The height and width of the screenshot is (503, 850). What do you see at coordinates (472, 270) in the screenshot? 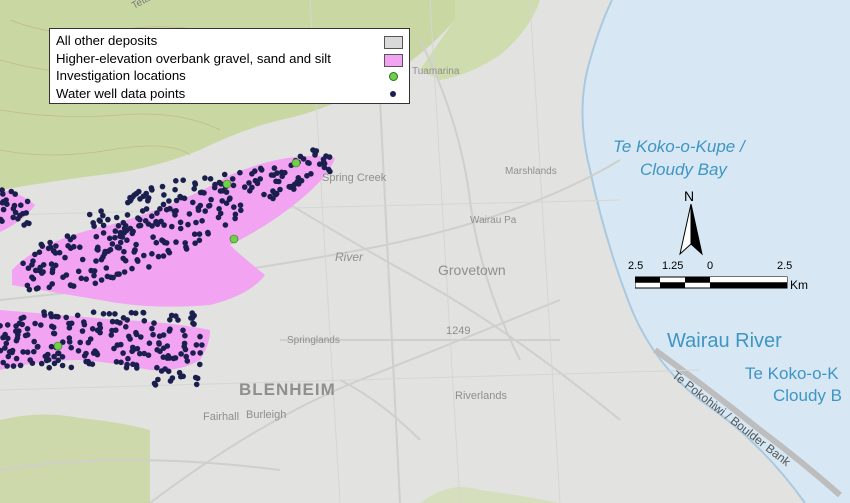
I see `grovetown-label: Grovetown` at bounding box center [472, 270].